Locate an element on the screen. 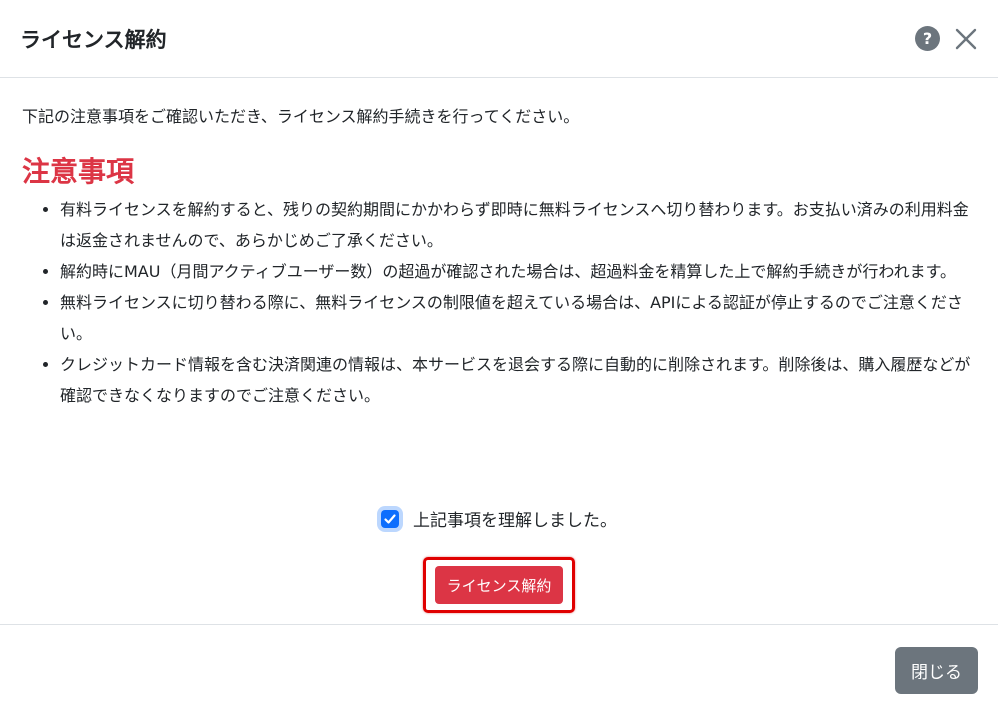 The height and width of the screenshot is (713, 998). intro-text: 下記の注意事項をご確認いただき、ライセンス解約手続きを行ってください。 is located at coordinates (301, 116).